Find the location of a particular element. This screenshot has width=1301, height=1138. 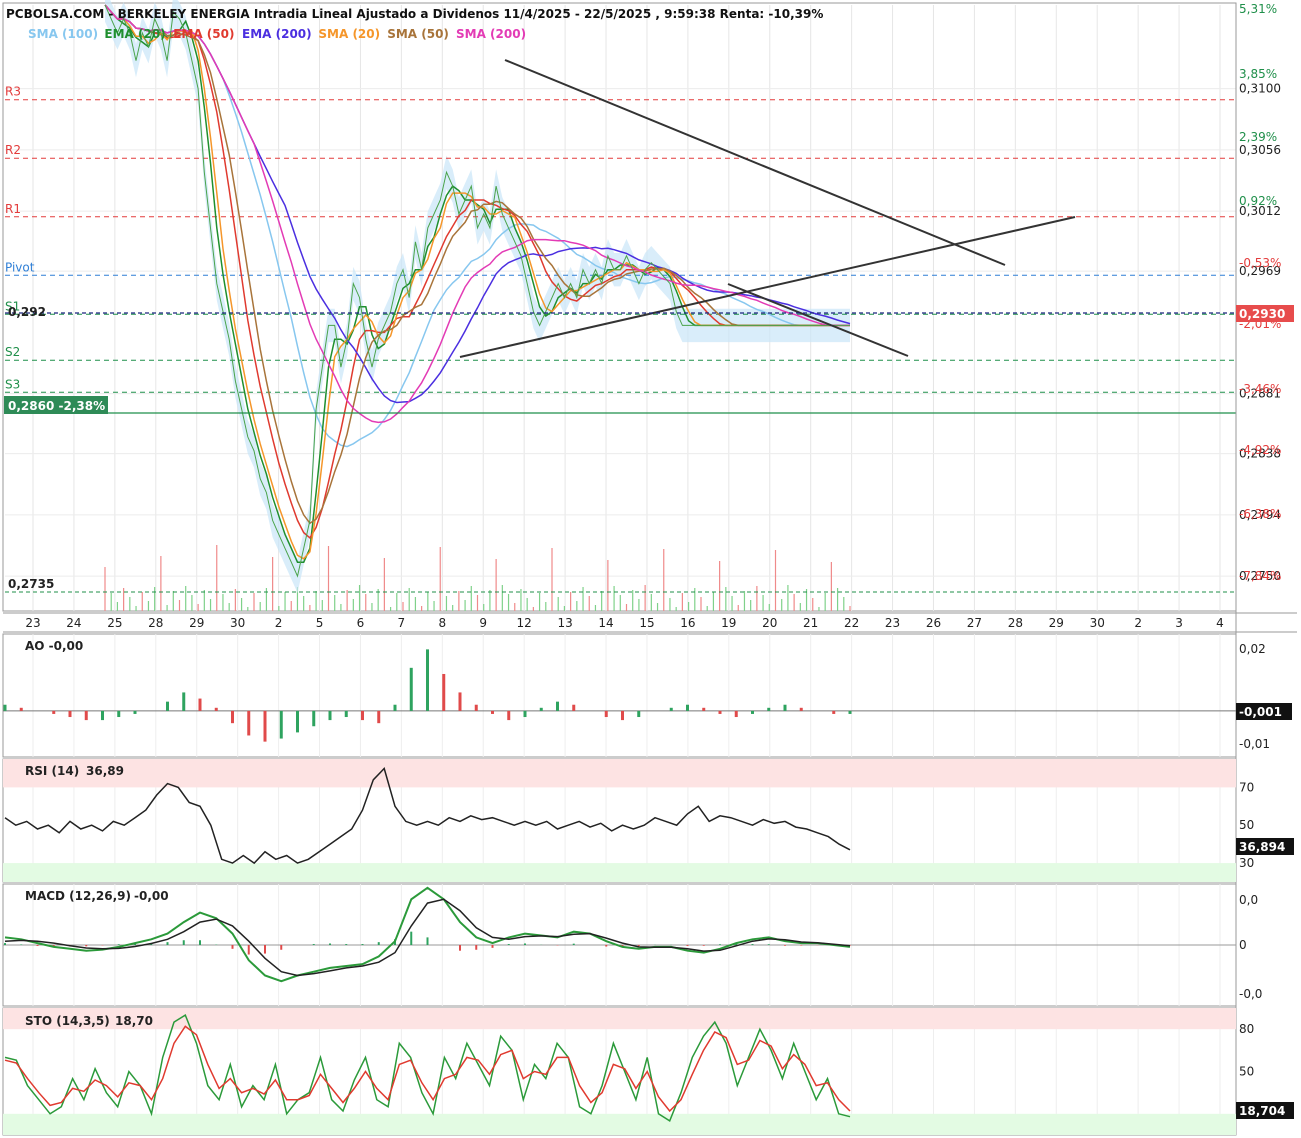

macd-tick: 0 is located at coordinates (1243, 945).